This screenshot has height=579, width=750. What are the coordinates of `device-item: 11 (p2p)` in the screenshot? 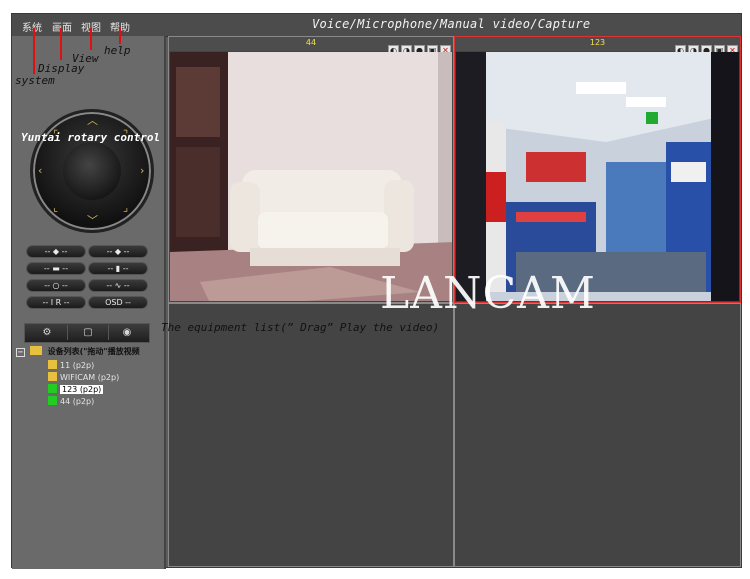 It's located at (71, 365).